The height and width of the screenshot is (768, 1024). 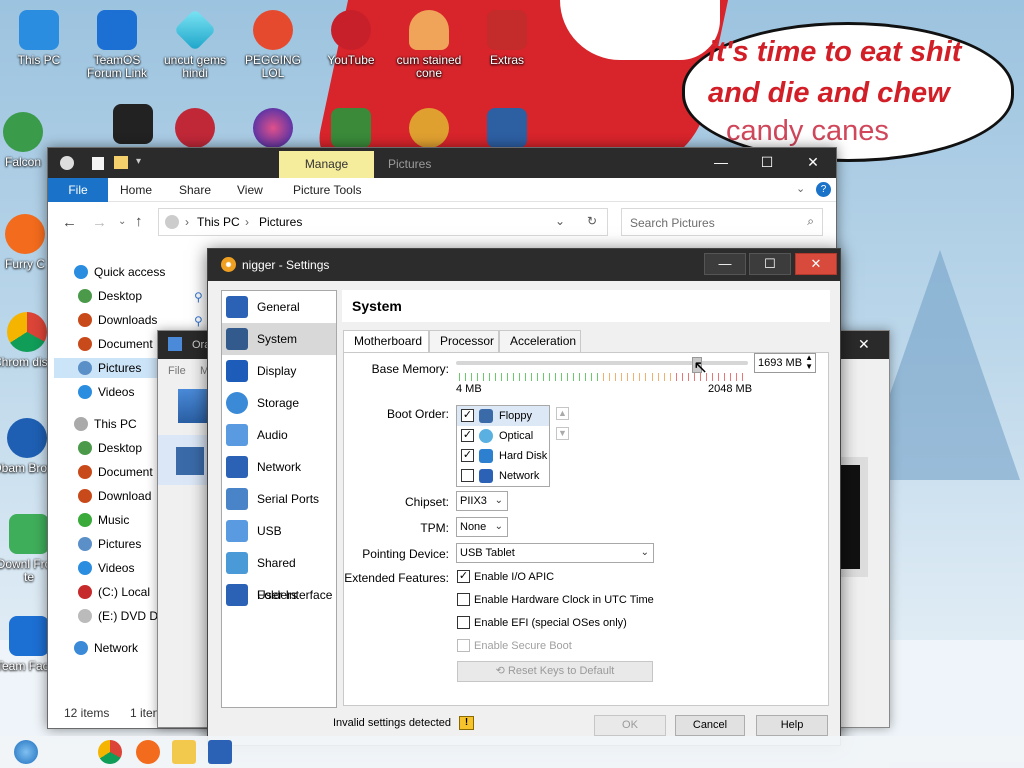 What do you see at coordinates (195, 130) in the screenshot?
I see `desktop-icon-number2` at bounding box center [195, 130].